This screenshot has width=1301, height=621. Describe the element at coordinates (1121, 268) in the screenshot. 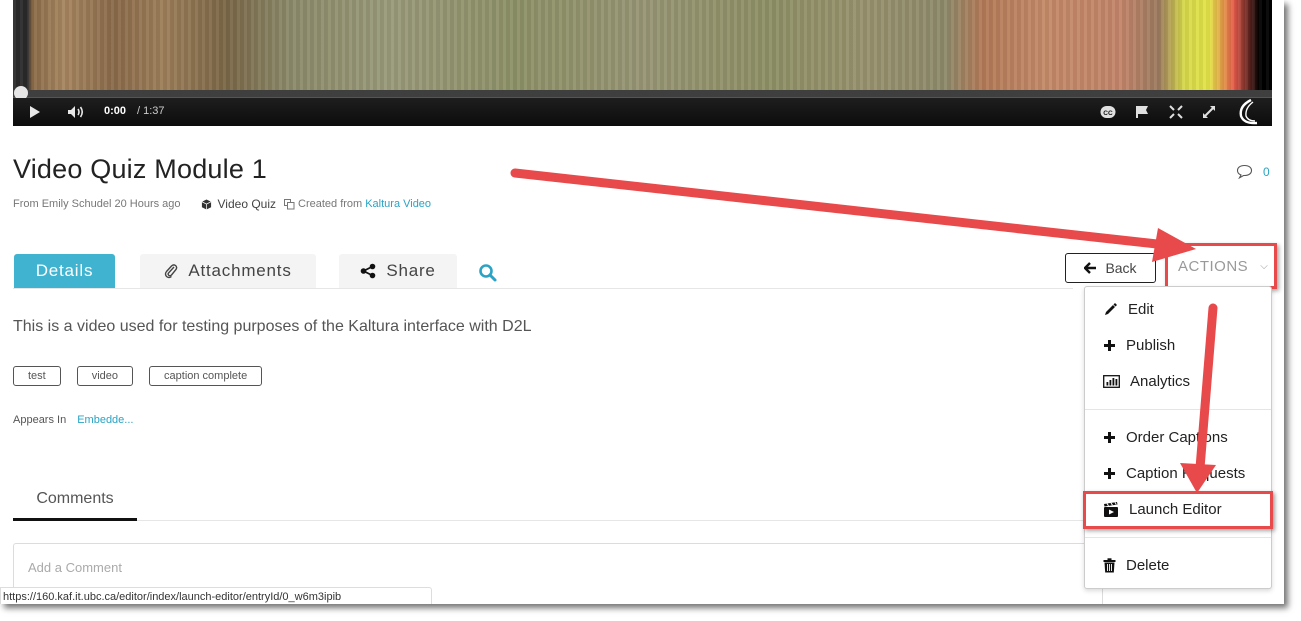

I see `back-button-label: Back` at that location.